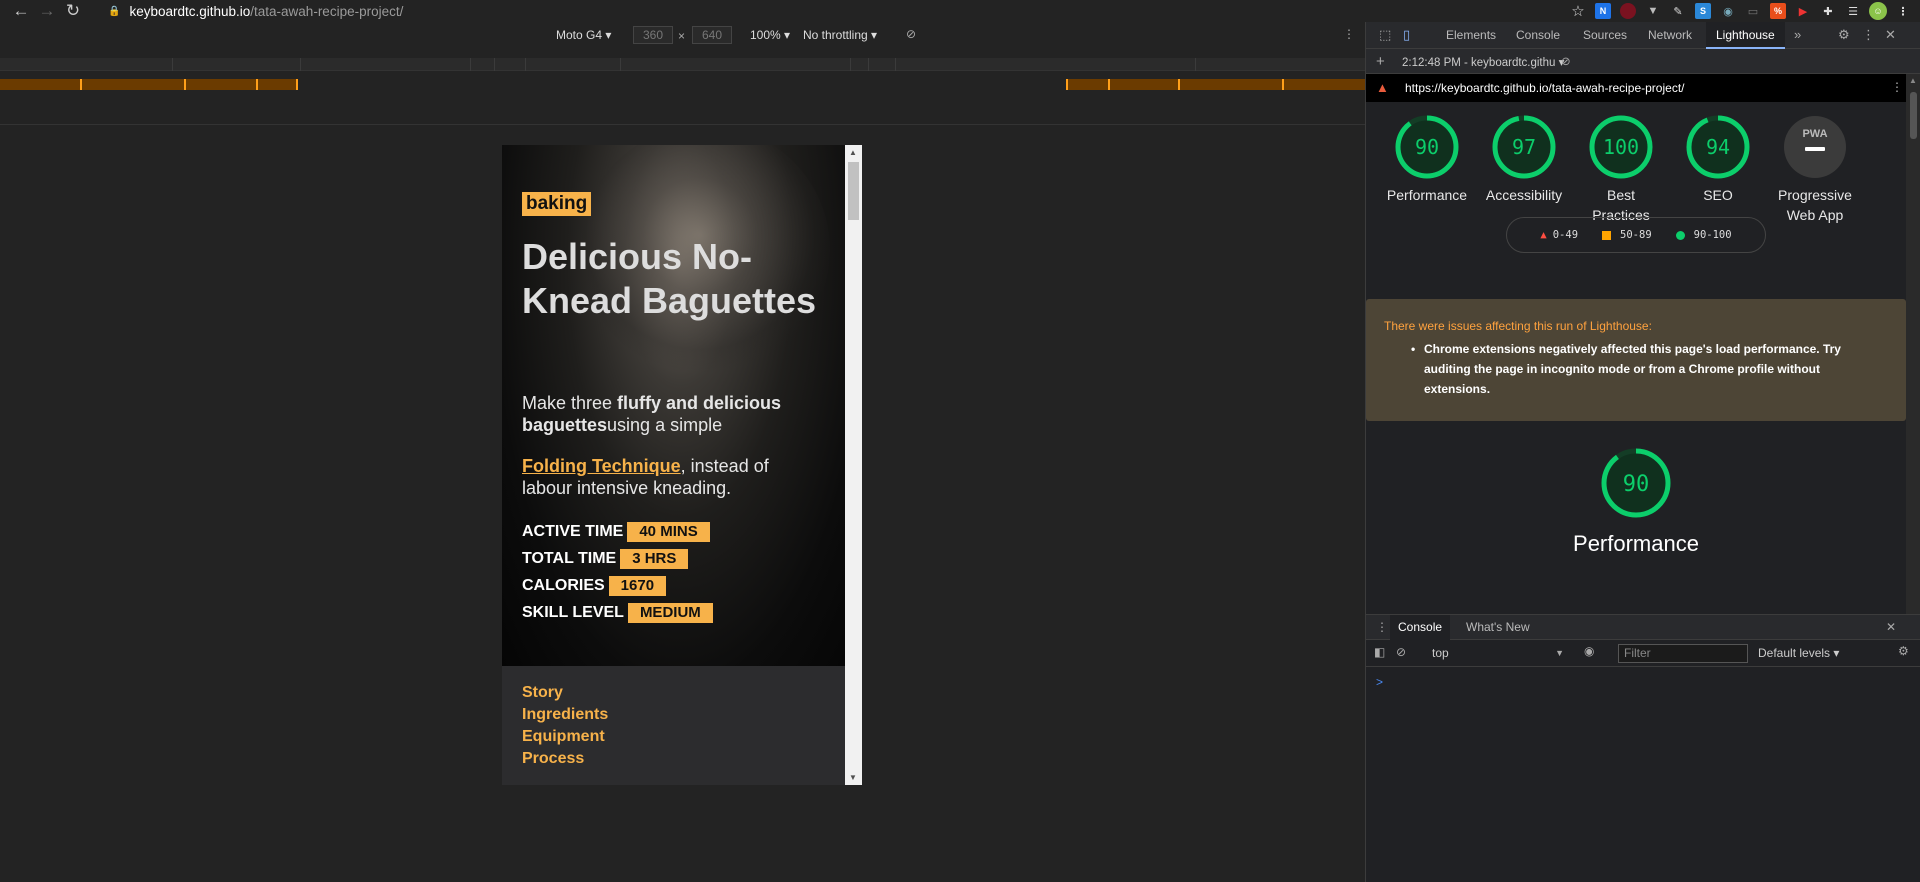 The width and height of the screenshot is (1920, 882). I want to click on inspect-element-icon: ⬚, so click(1385, 35).